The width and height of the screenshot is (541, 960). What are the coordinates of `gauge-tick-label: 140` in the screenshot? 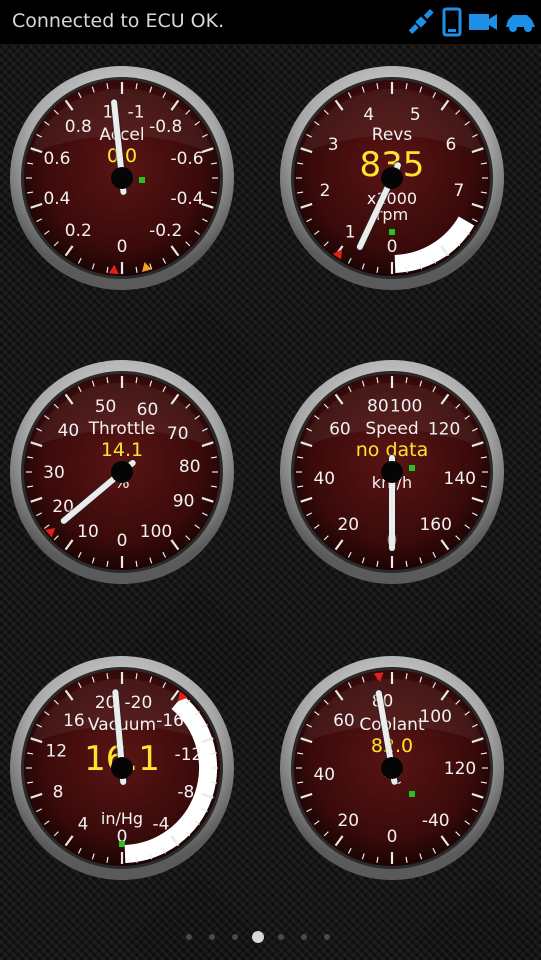 It's located at (460, 479).